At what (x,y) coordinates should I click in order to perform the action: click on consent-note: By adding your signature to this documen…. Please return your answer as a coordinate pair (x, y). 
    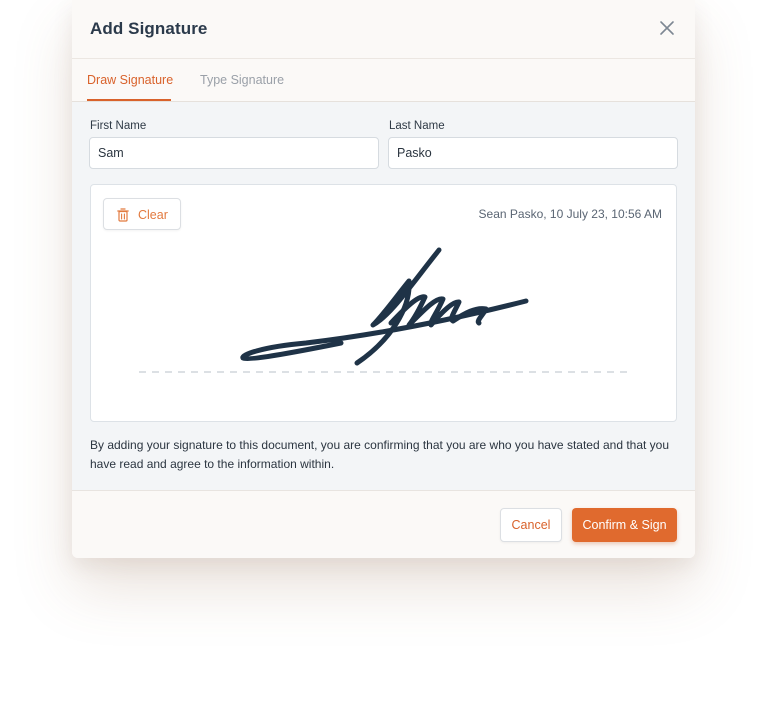
    Looking at the image, I should click on (380, 454).